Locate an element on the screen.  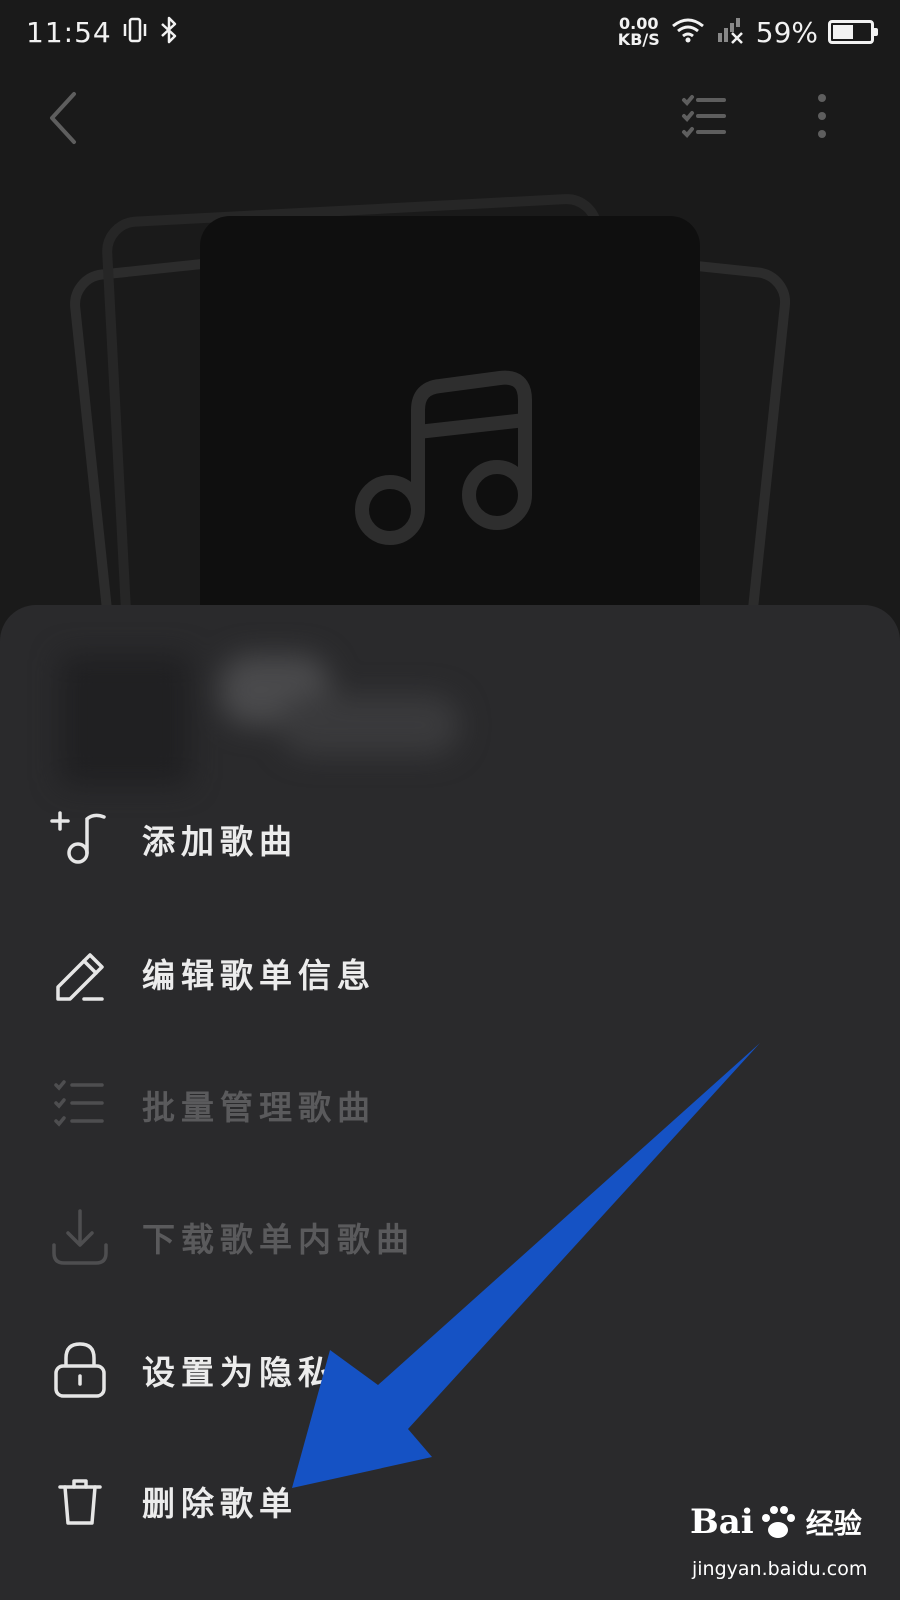
chevron-left-icon is located at coordinates (63, 118).